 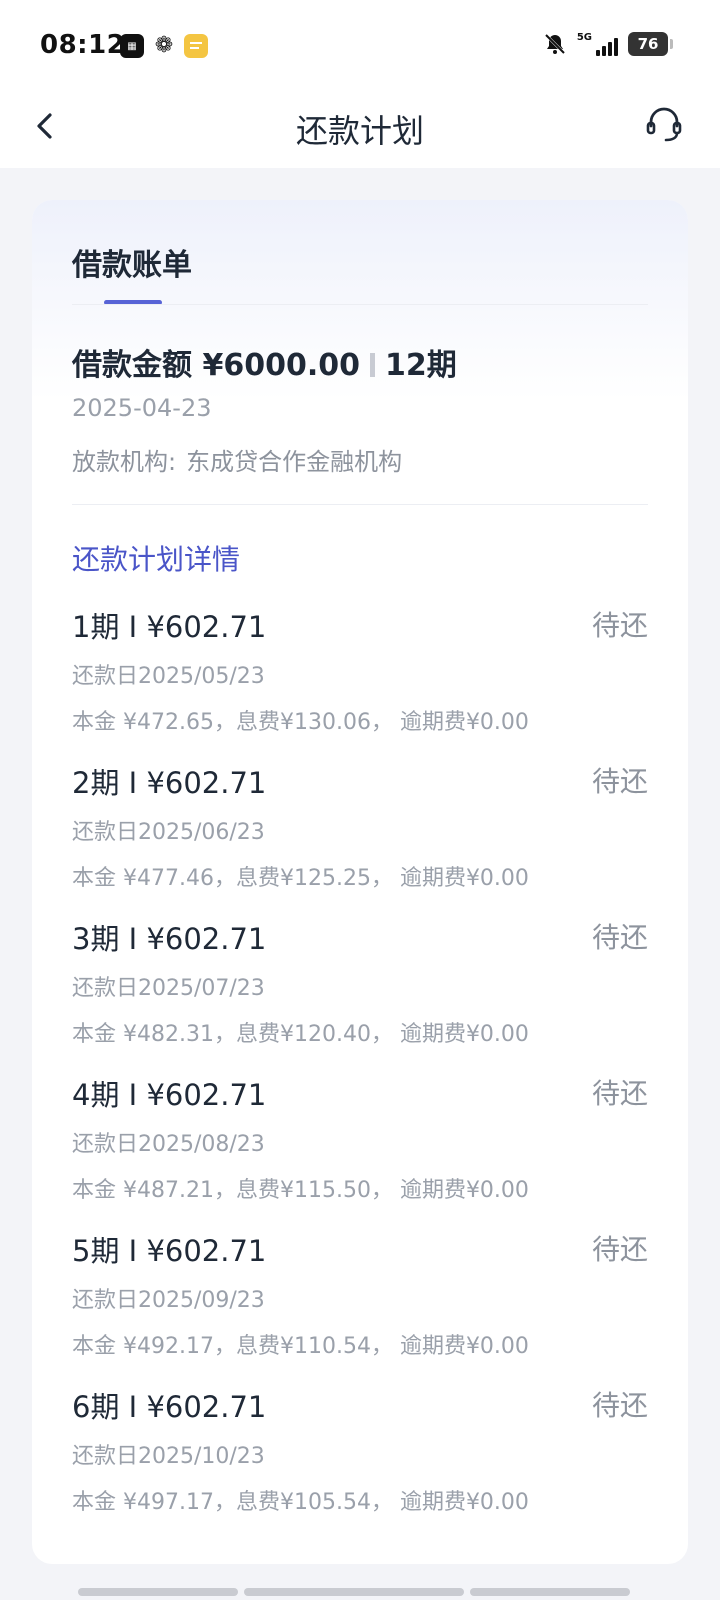 I want to click on horizontal-scrollbar, so click(x=354, y=1592).